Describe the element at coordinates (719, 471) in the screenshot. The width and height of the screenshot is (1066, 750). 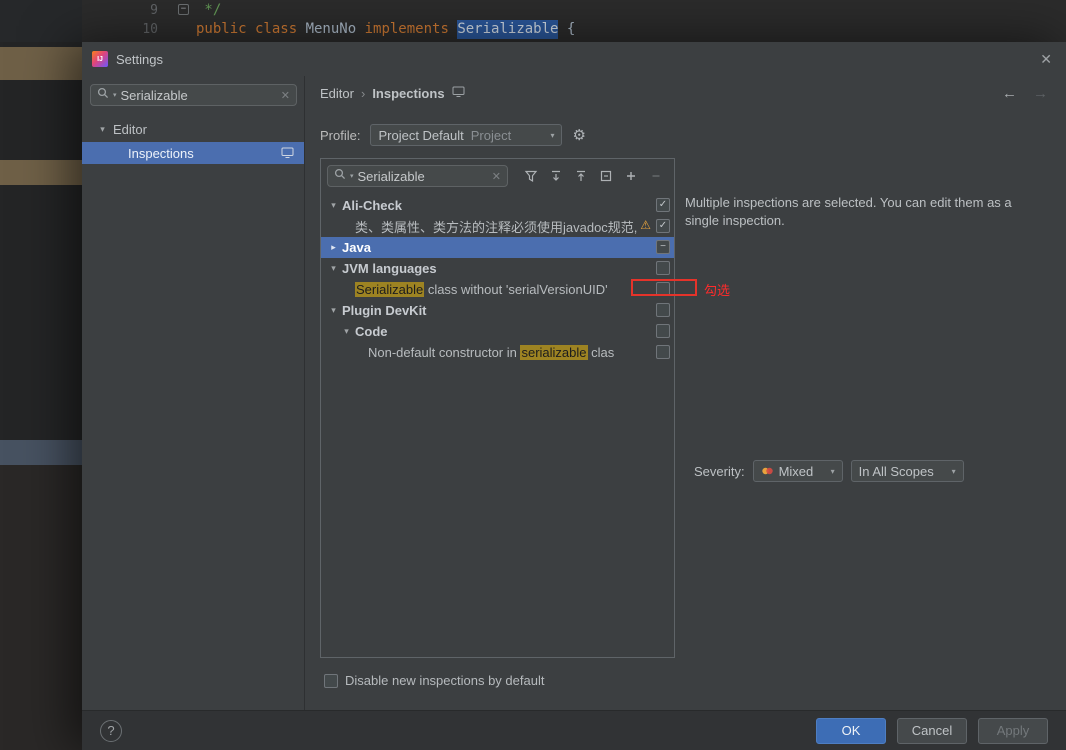
I see `severity-label: Severity:` at that location.